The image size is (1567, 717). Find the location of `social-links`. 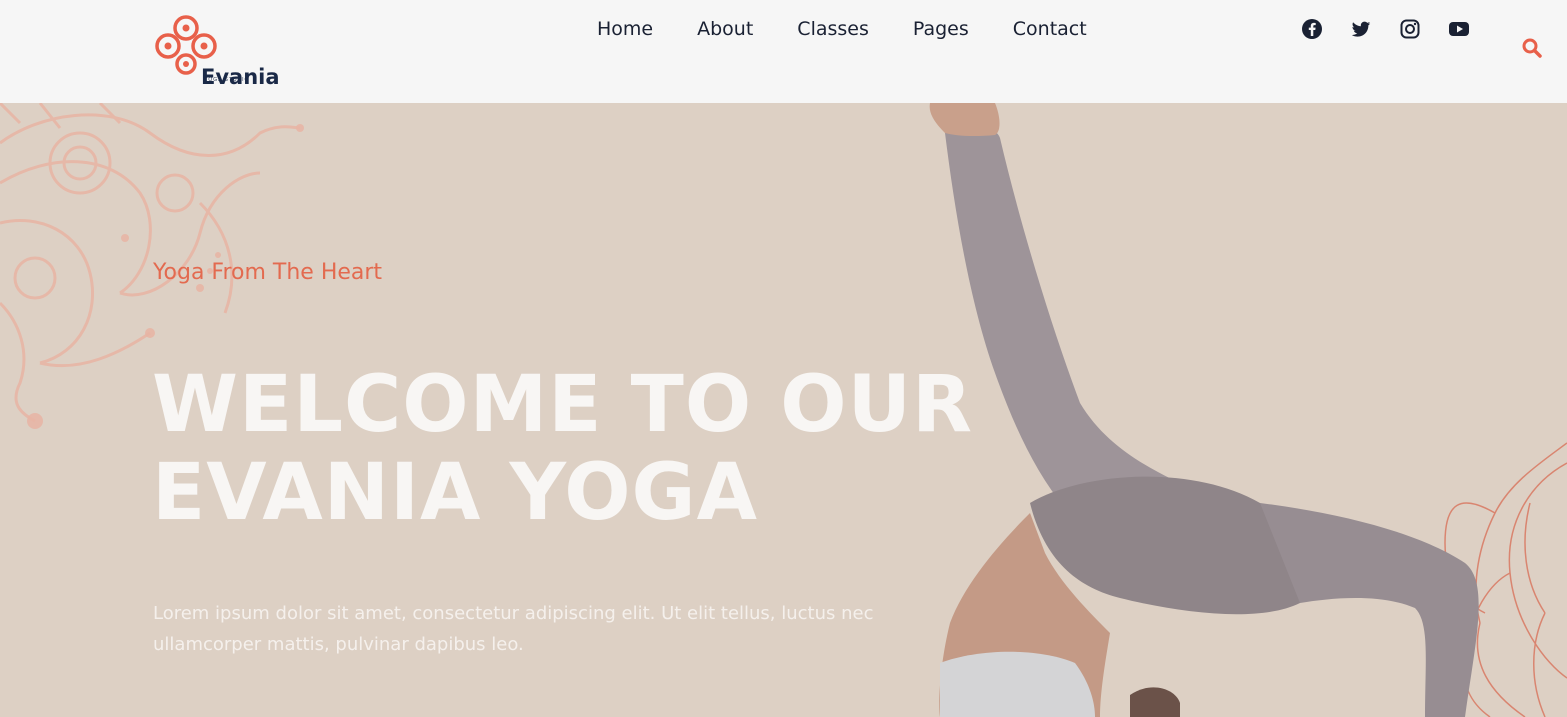

social-links is located at coordinates (1399, 29).